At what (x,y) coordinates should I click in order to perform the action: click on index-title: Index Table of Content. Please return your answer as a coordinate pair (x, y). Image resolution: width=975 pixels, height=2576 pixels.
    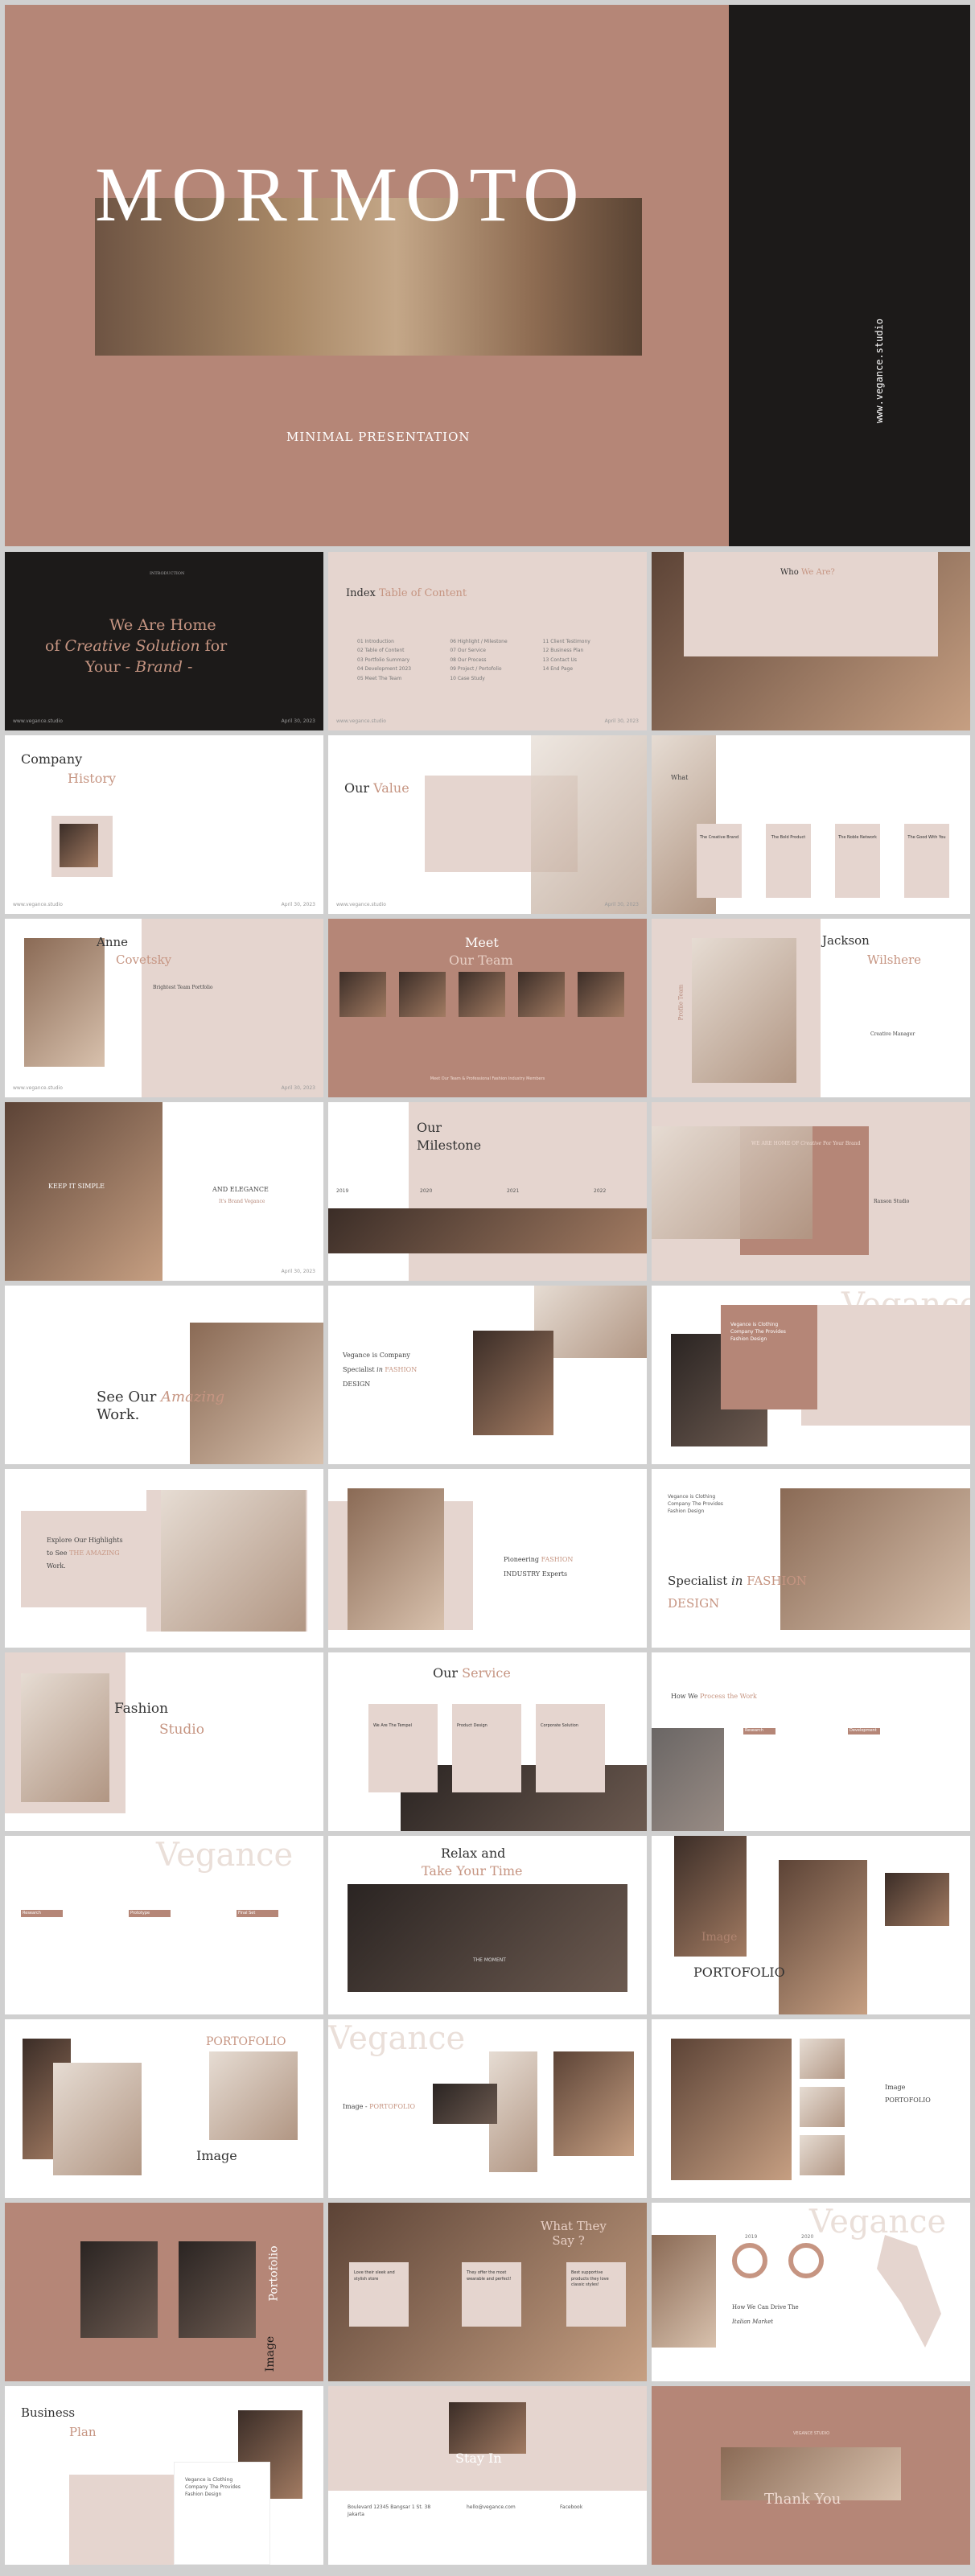
    Looking at the image, I should click on (406, 593).